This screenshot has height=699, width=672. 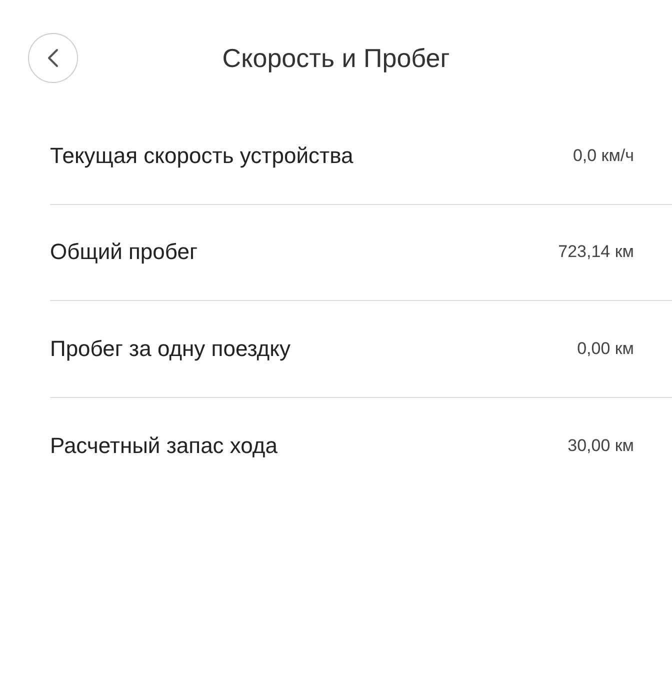 What do you see at coordinates (124, 252) in the screenshot?
I see `setting-label: Общий пробег` at bounding box center [124, 252].